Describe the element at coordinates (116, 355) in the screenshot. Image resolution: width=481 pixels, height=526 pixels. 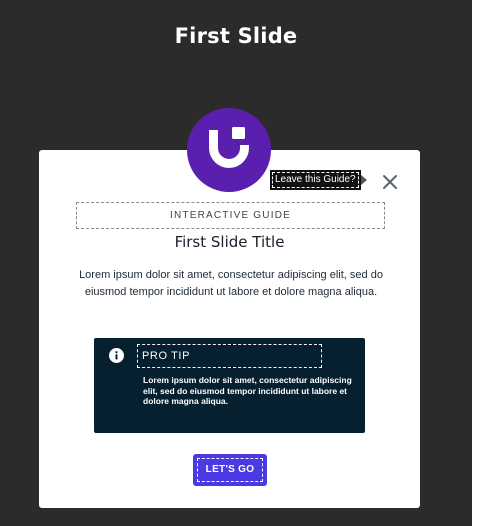
I see `info-icon` at that location.